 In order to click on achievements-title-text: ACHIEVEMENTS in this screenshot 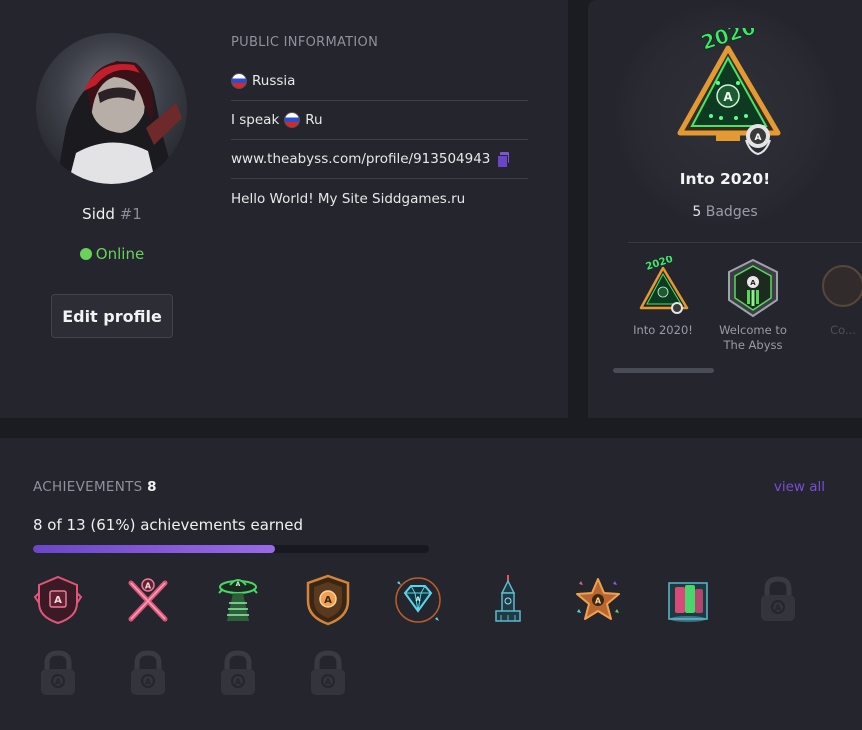, I will do `click(88, 487)`.